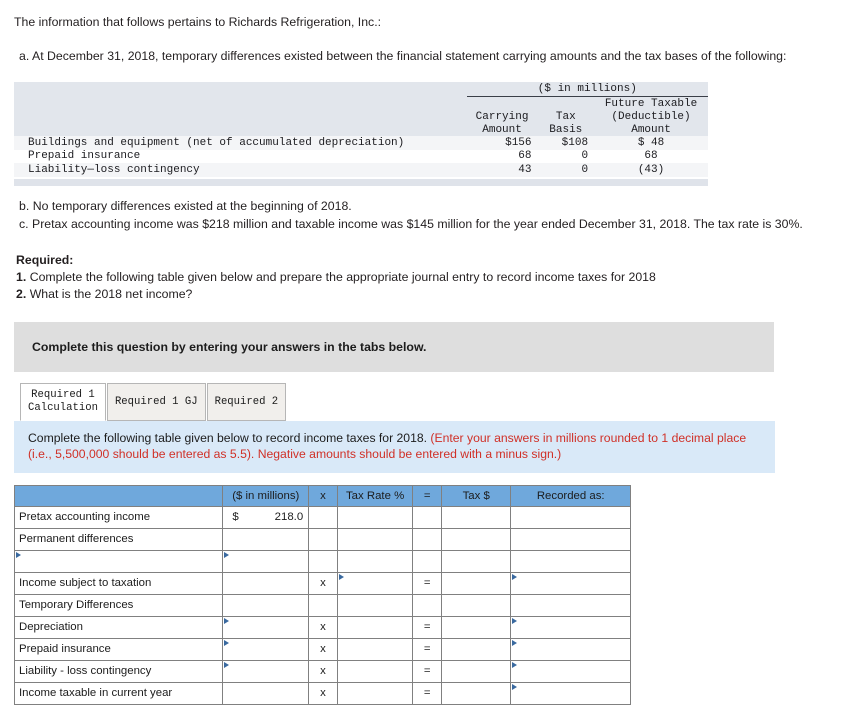 The image size is (854, 728). Describe the element at coordinates (21, 276) in the screenshot. I see `required-item-1-number: 1.` at that location.